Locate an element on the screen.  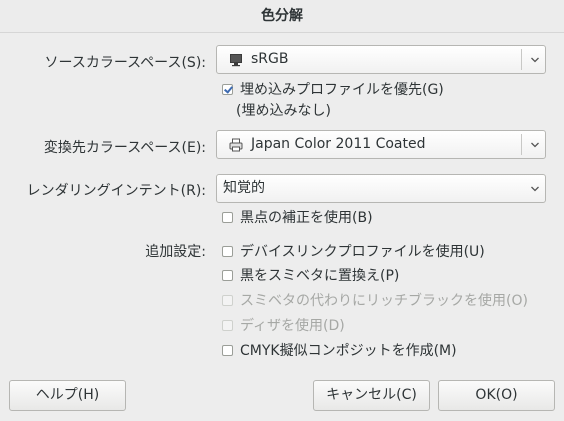
help-button: ヘルプ(H) is located at coordinates (67, 395).